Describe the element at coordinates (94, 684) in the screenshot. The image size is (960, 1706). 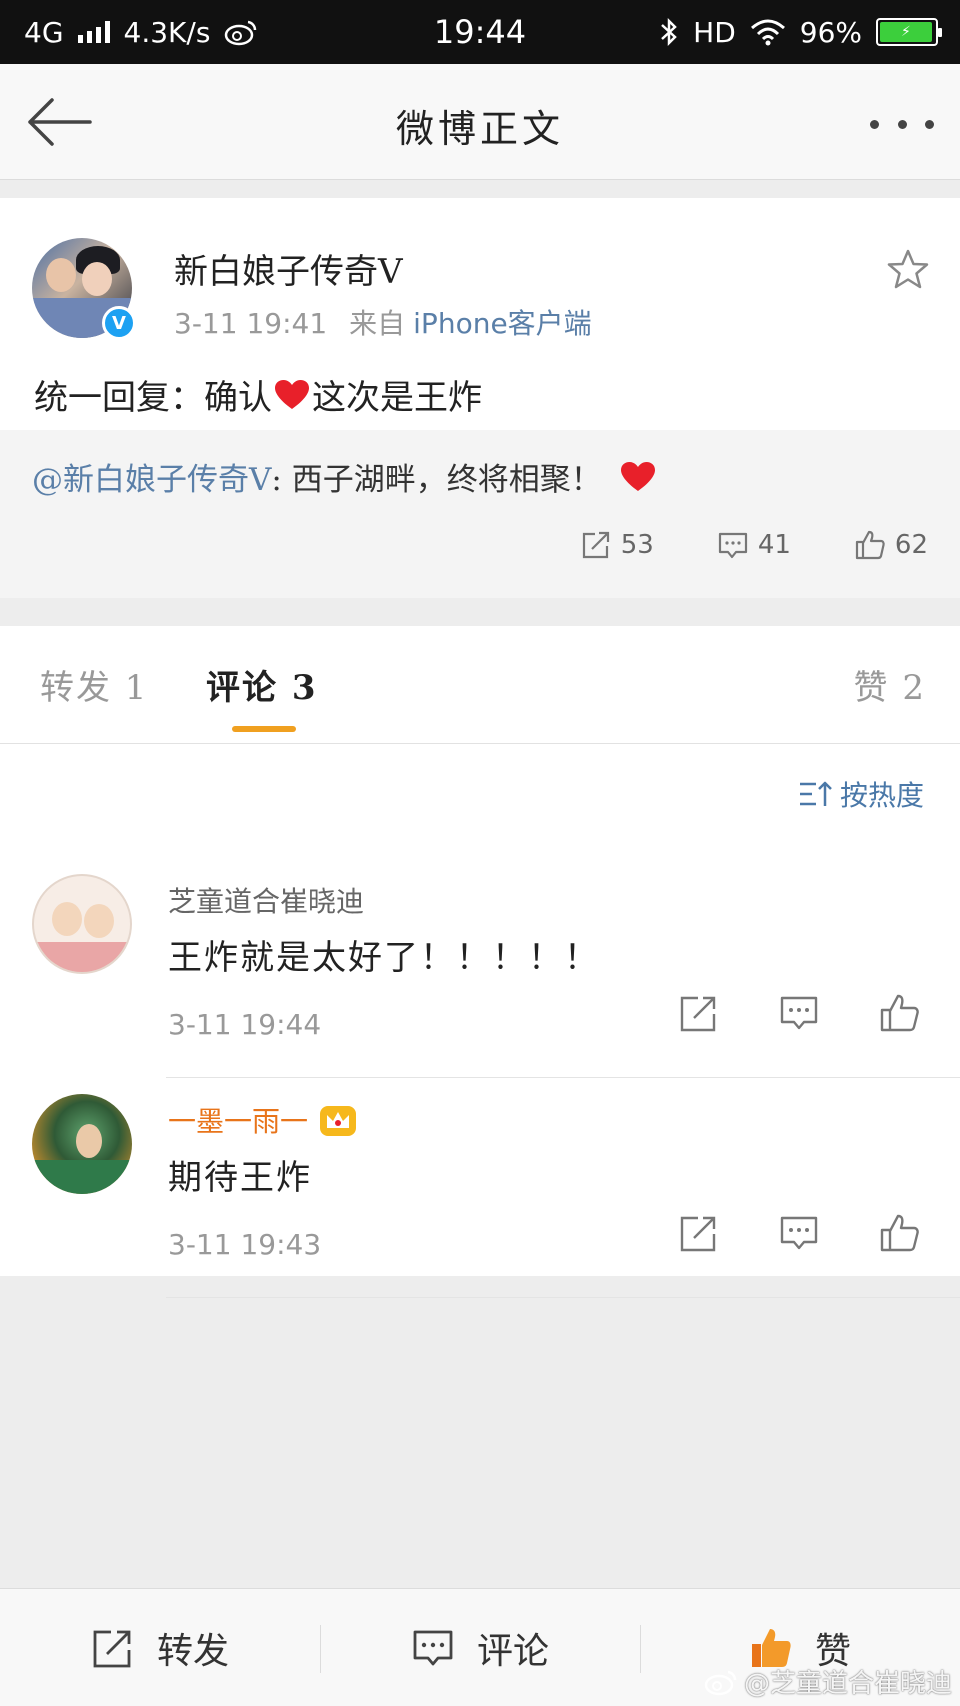
I see `tab-reposts: 转发 1` at that location.